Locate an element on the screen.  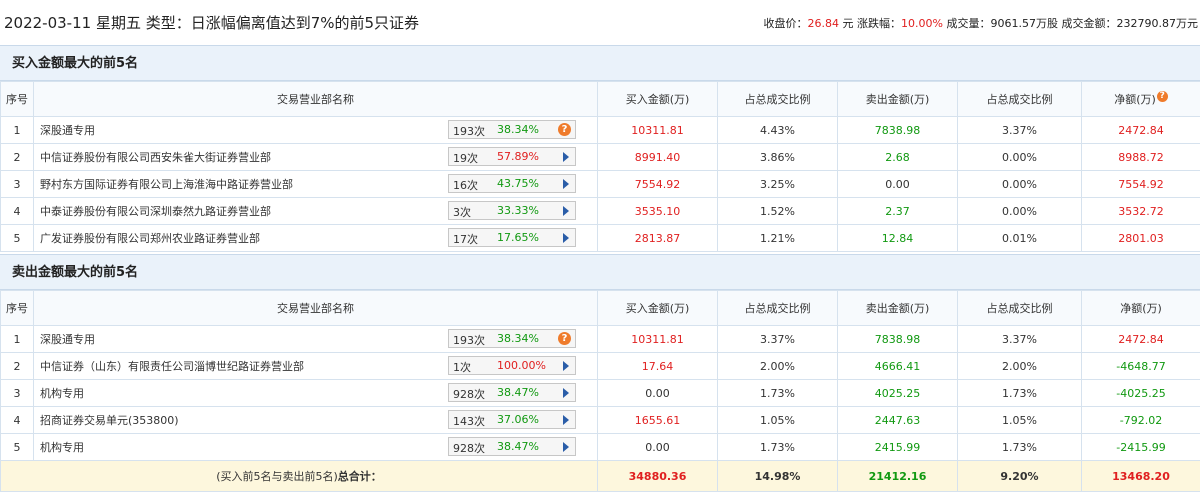
win-rate: 43.75% is located at coordinates (518, 183).